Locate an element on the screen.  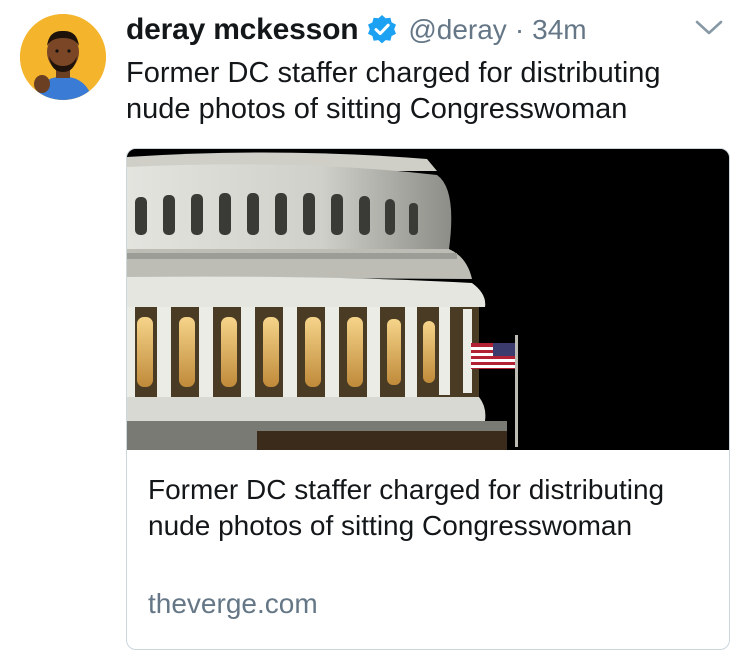
verified-badge-icon is located at coordinates (382, 30).